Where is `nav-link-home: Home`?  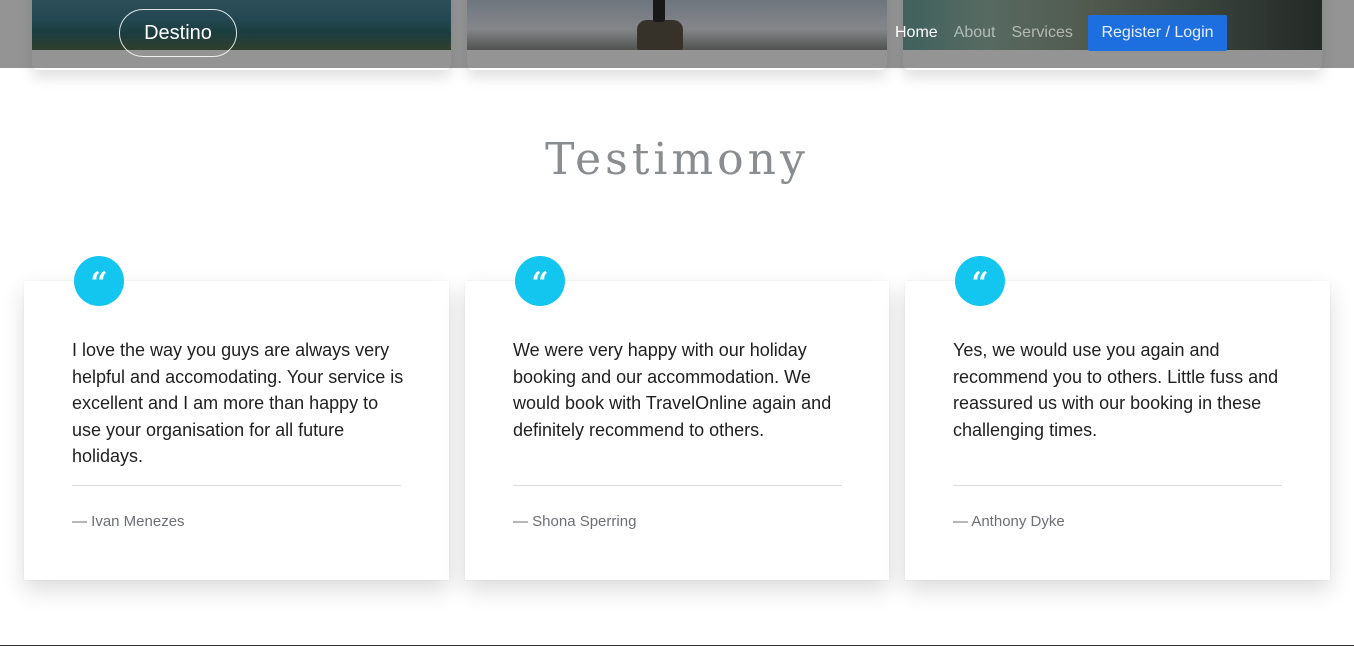
nav-link-home: Home is located at coordinates (916, 33).